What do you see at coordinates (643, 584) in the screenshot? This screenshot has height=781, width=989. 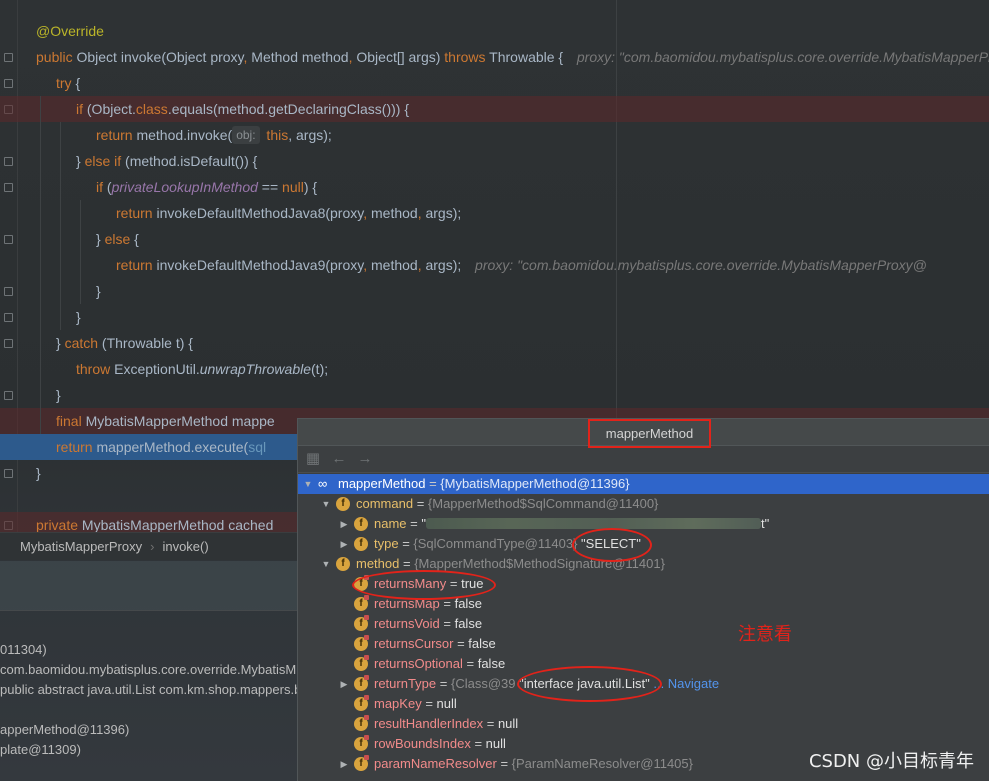 I see `tree-node-returnsMany: f returnsMany = true` at bounding box center [643, 584].